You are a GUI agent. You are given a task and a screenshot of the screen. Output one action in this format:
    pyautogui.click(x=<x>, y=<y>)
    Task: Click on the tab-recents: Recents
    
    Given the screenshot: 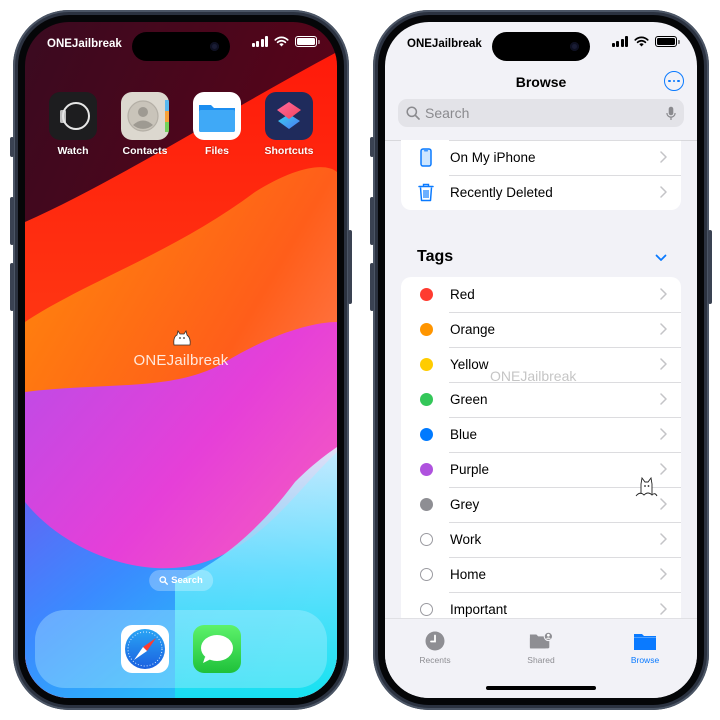 What is the action you would take?
    pyautogui.click(x=435, y=648)
    